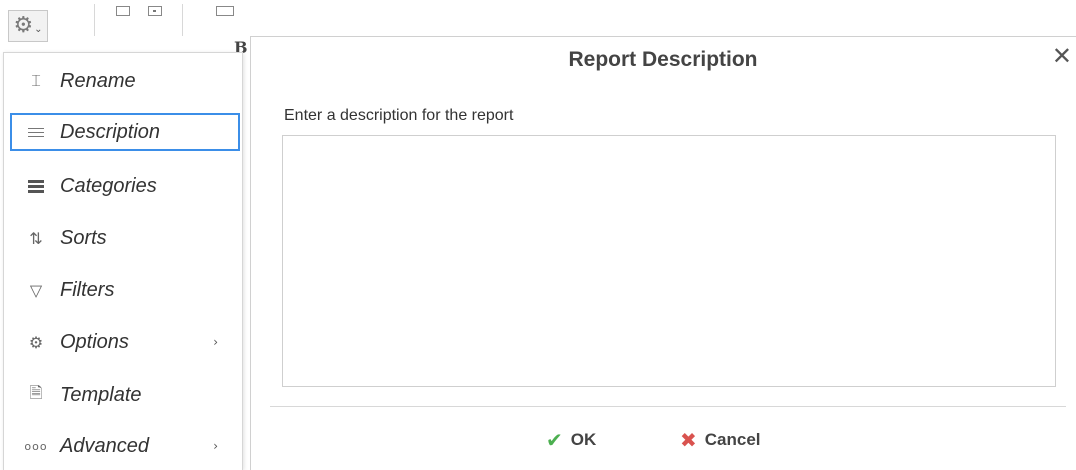 Image resolution: width=1076 pixels, height=470 pixels. What do you see at coordinates (108, 185) in the screenshot?
I see `menu-item-label: Categories` at bounding box center [108, 185].